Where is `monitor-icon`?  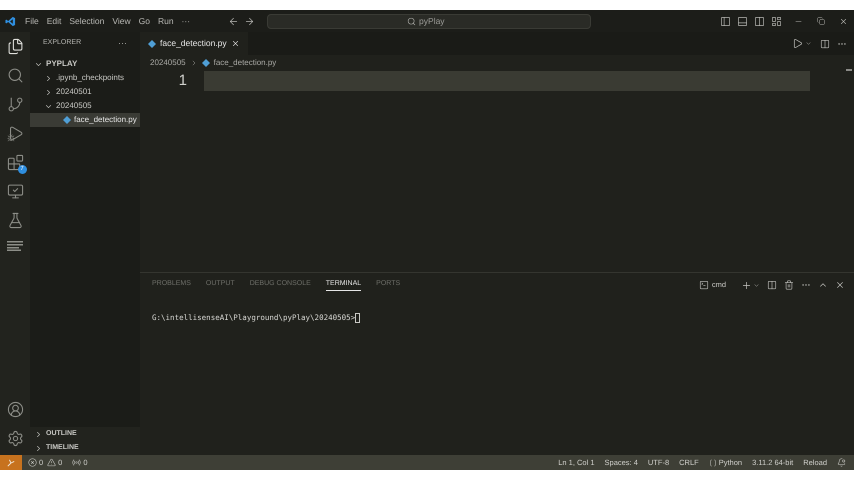 monitor-icon is located at coordinates (15, 191).